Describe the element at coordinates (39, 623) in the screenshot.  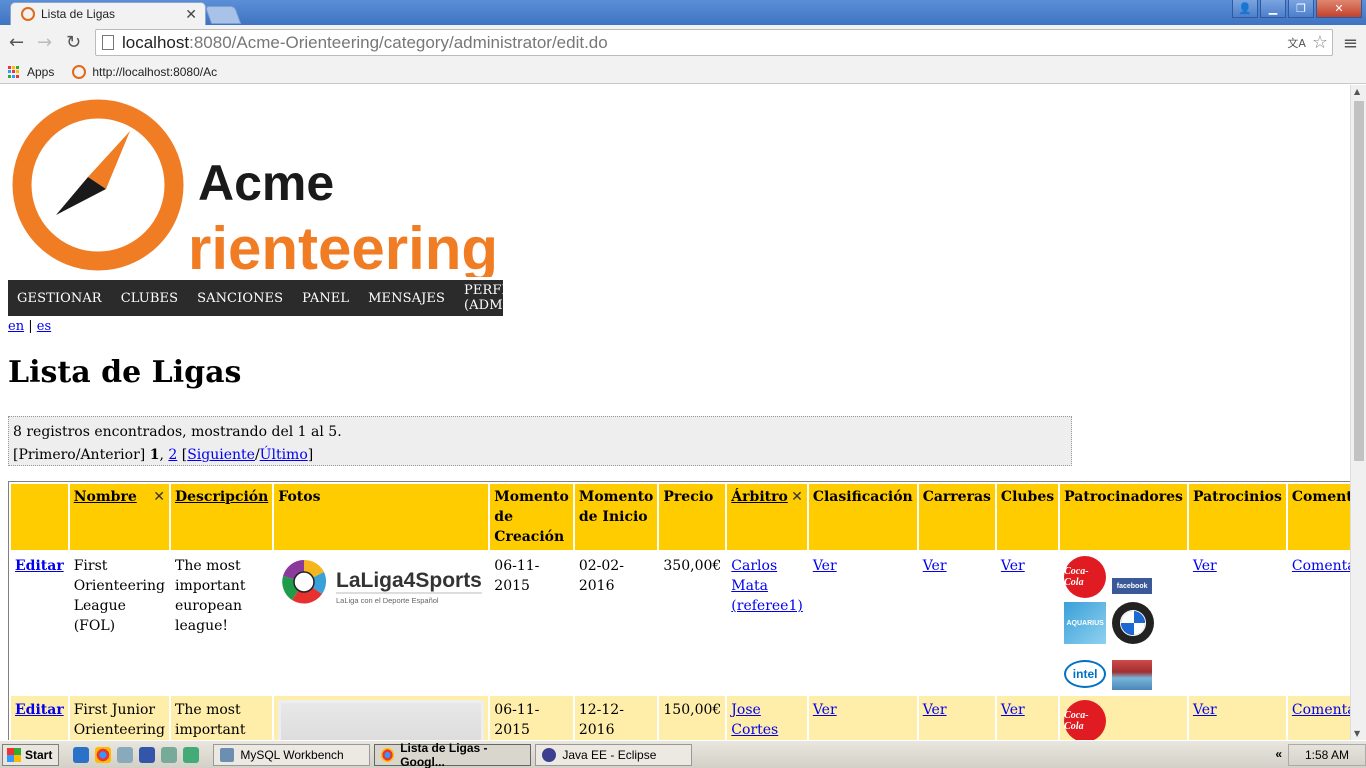
I see `cell-edit: Editar` at that location.